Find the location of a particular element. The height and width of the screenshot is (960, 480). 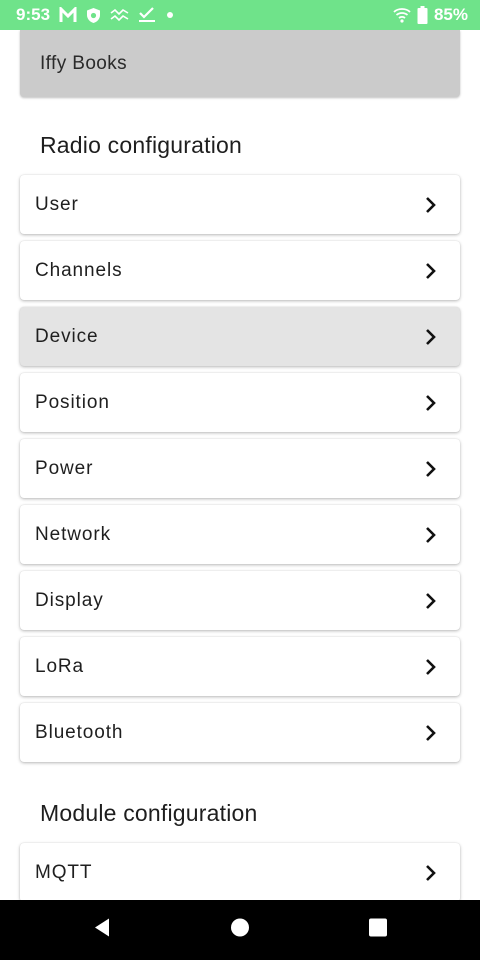

gmail-icon is located at coordinates (68, 15).